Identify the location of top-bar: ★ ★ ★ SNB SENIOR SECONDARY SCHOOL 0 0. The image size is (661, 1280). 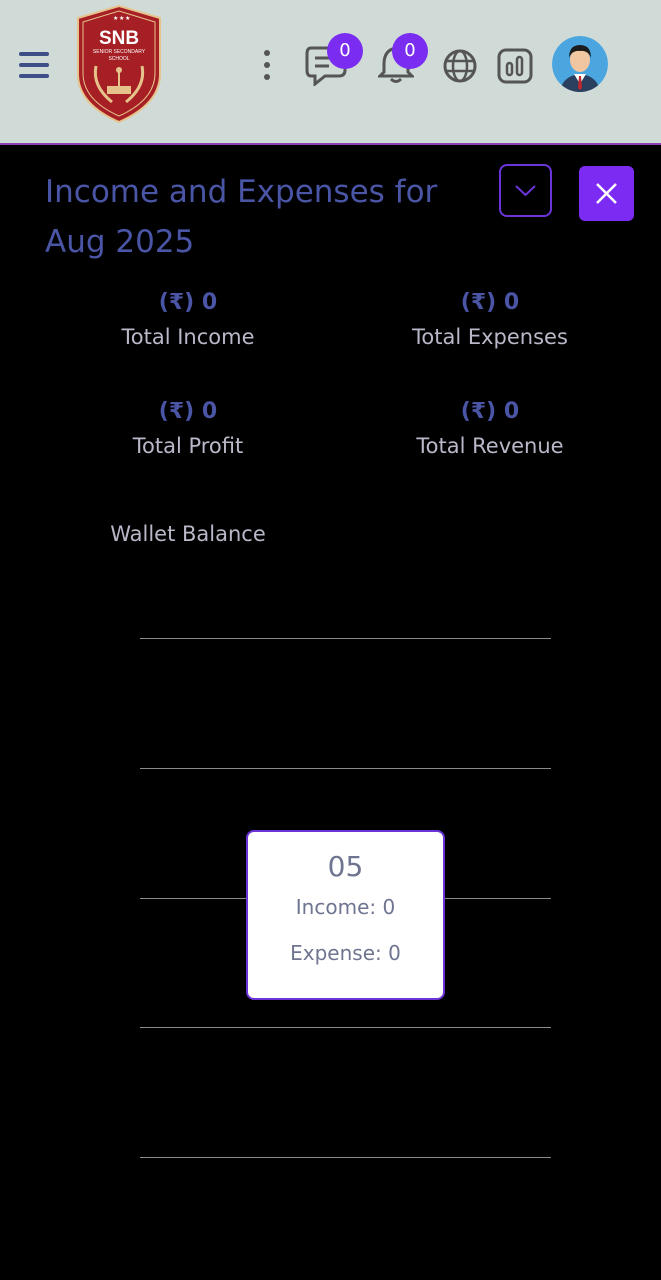
(330, 72).